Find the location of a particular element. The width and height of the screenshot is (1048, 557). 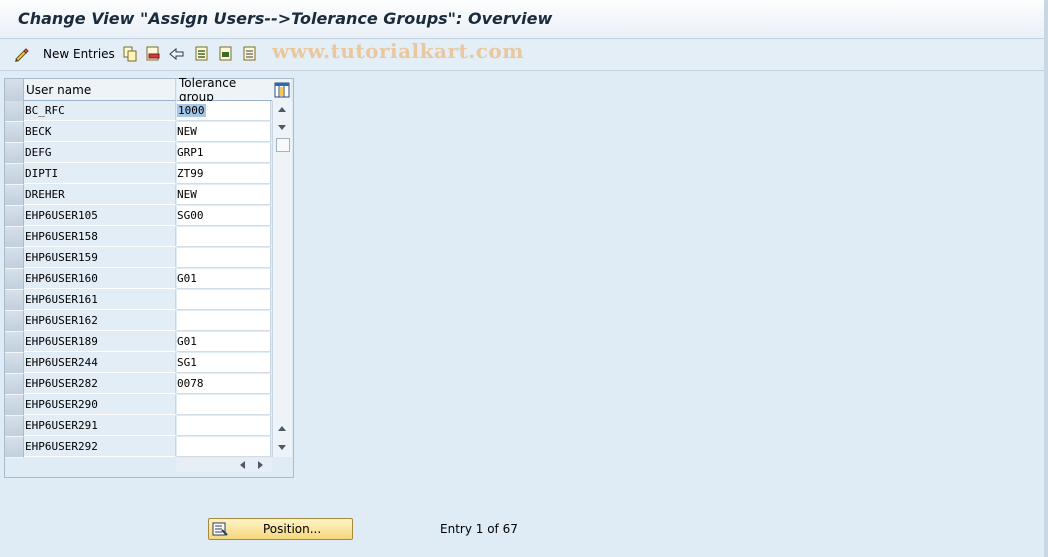

table-settings-icon is located at coordinates (282, 90).